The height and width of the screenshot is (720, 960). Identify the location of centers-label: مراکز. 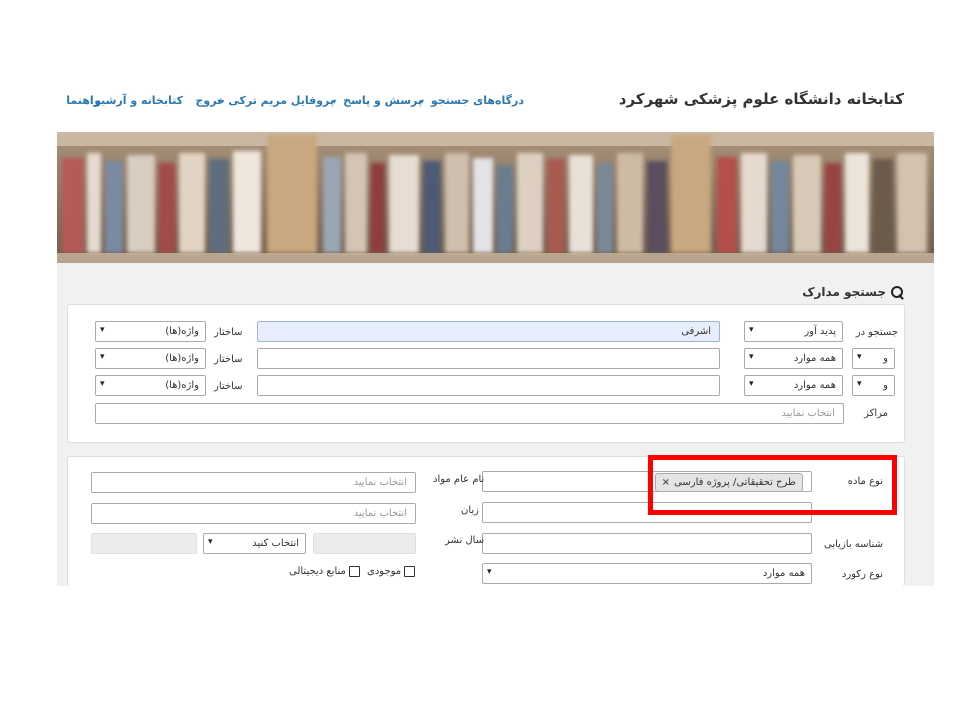
(876, 413).